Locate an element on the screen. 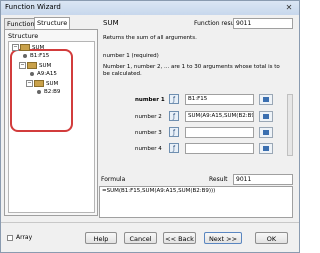 This screenshot has width=320, height=253. structure-header: Structure is located at coordinates (23, 36).